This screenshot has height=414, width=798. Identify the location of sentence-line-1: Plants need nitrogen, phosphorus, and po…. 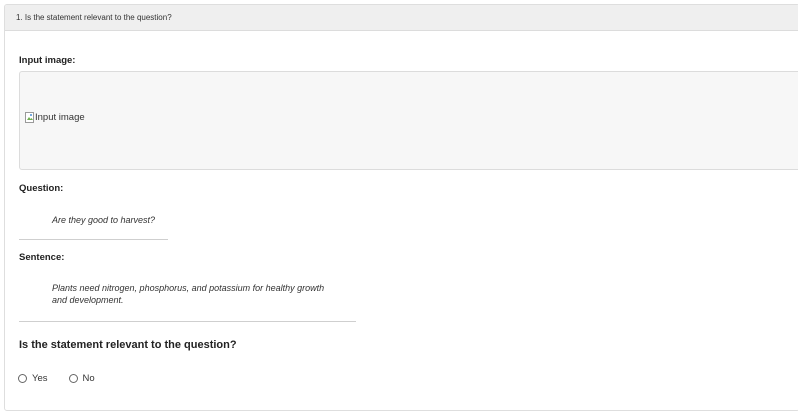
(188, 288).